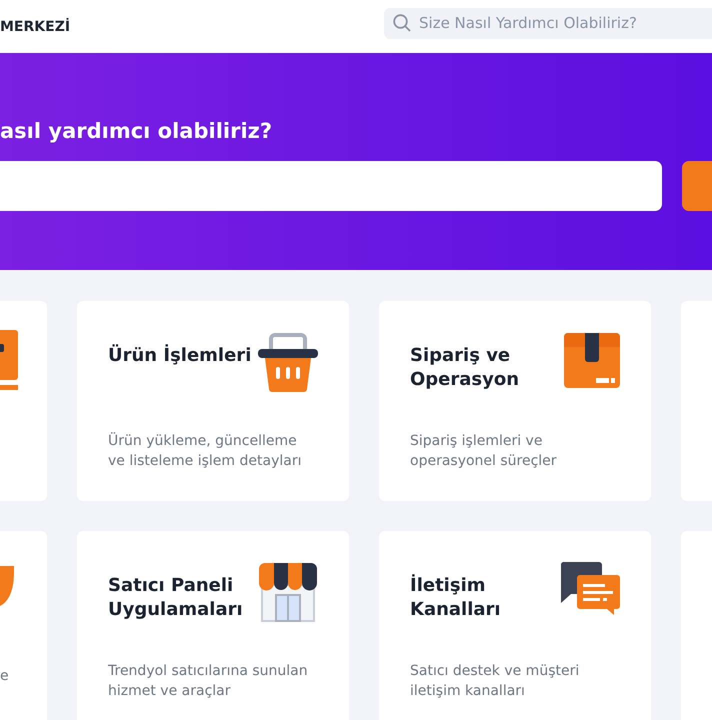 This screenshot has width=712, height=720. Describe the element at coordinates (495, 681) in the screenshot. I see `card-description: Satıcı destek ve müşteri iletişim kanalları` at that location.